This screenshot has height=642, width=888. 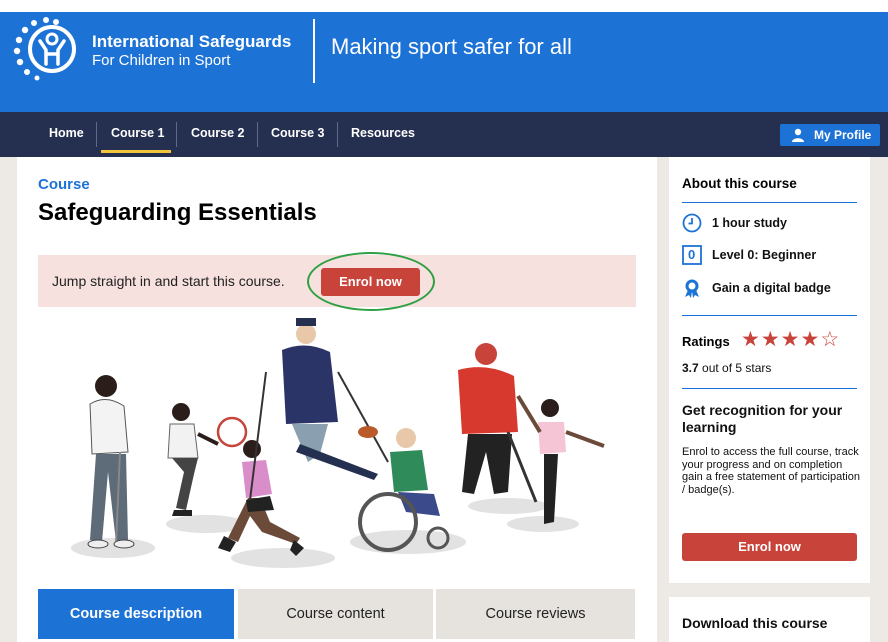 I want to click on recognition-heading: Get recognition for your learning, so click(x=762, y=418).